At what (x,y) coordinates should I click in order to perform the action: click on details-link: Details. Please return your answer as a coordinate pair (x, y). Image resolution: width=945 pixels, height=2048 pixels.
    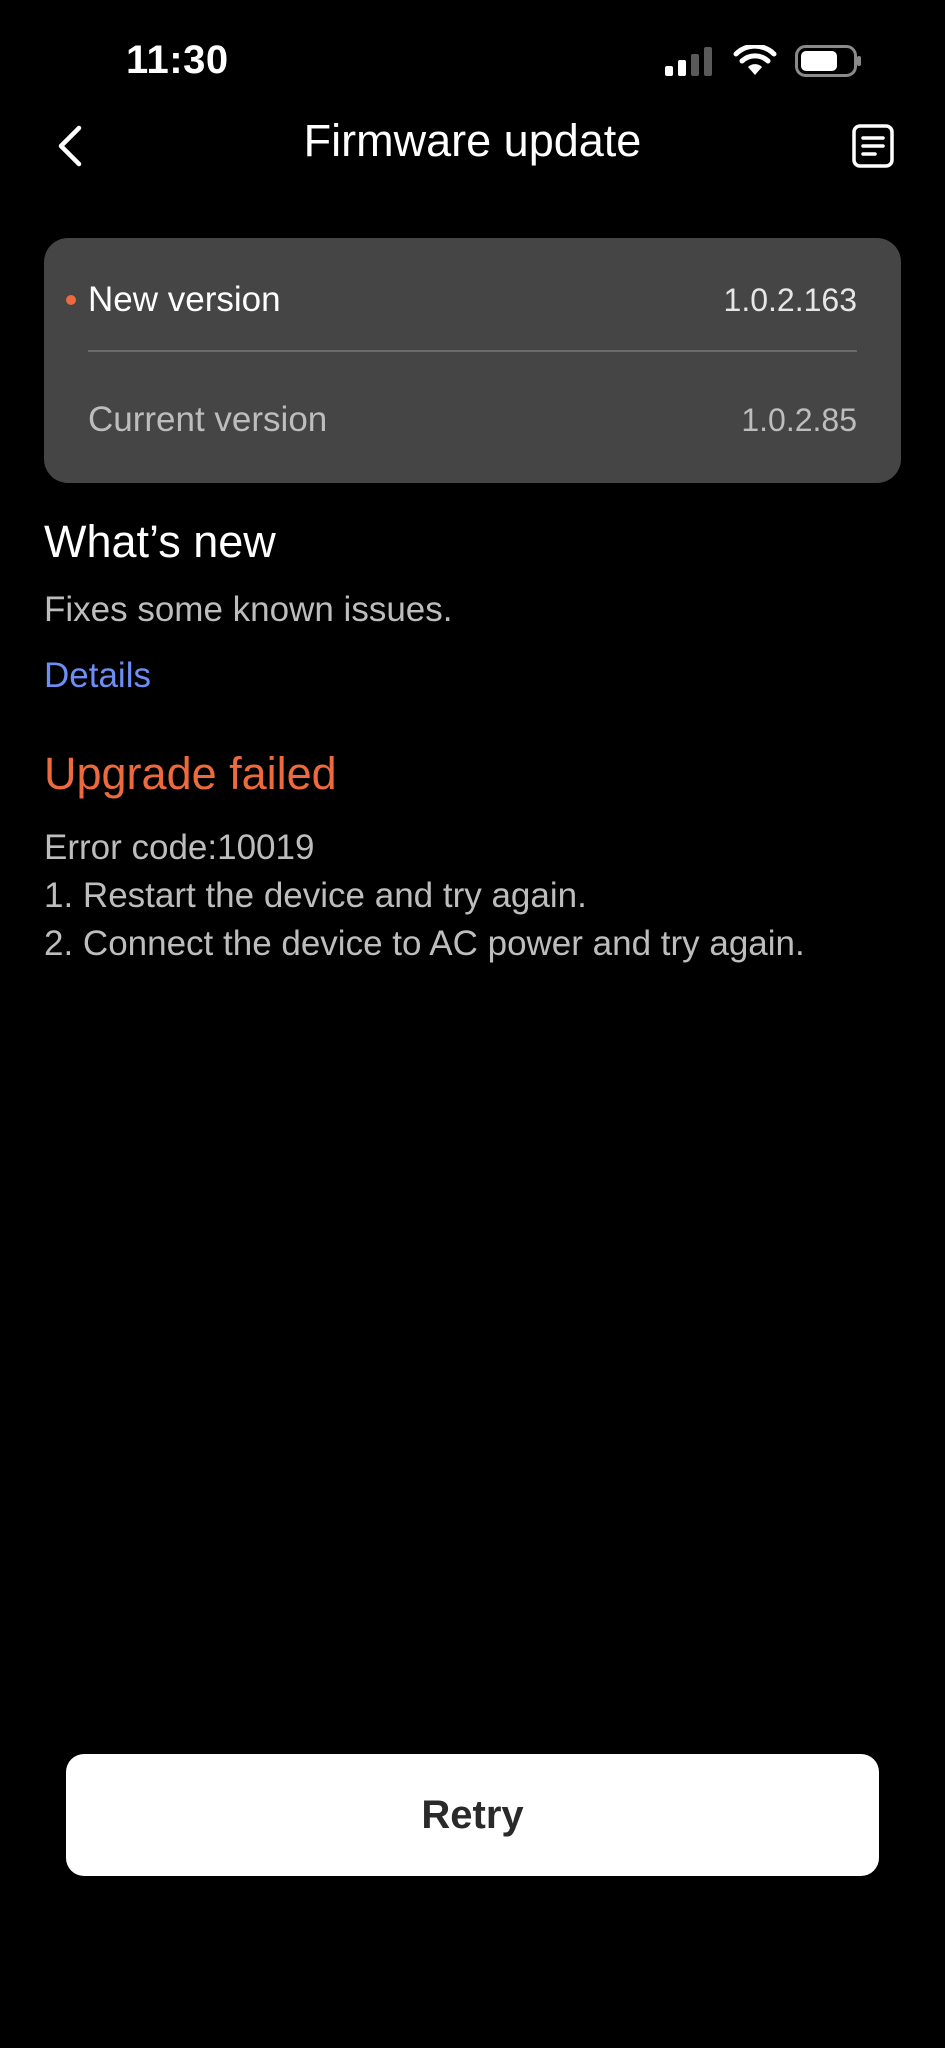
    Looking at the image, I should click on (97, 676).